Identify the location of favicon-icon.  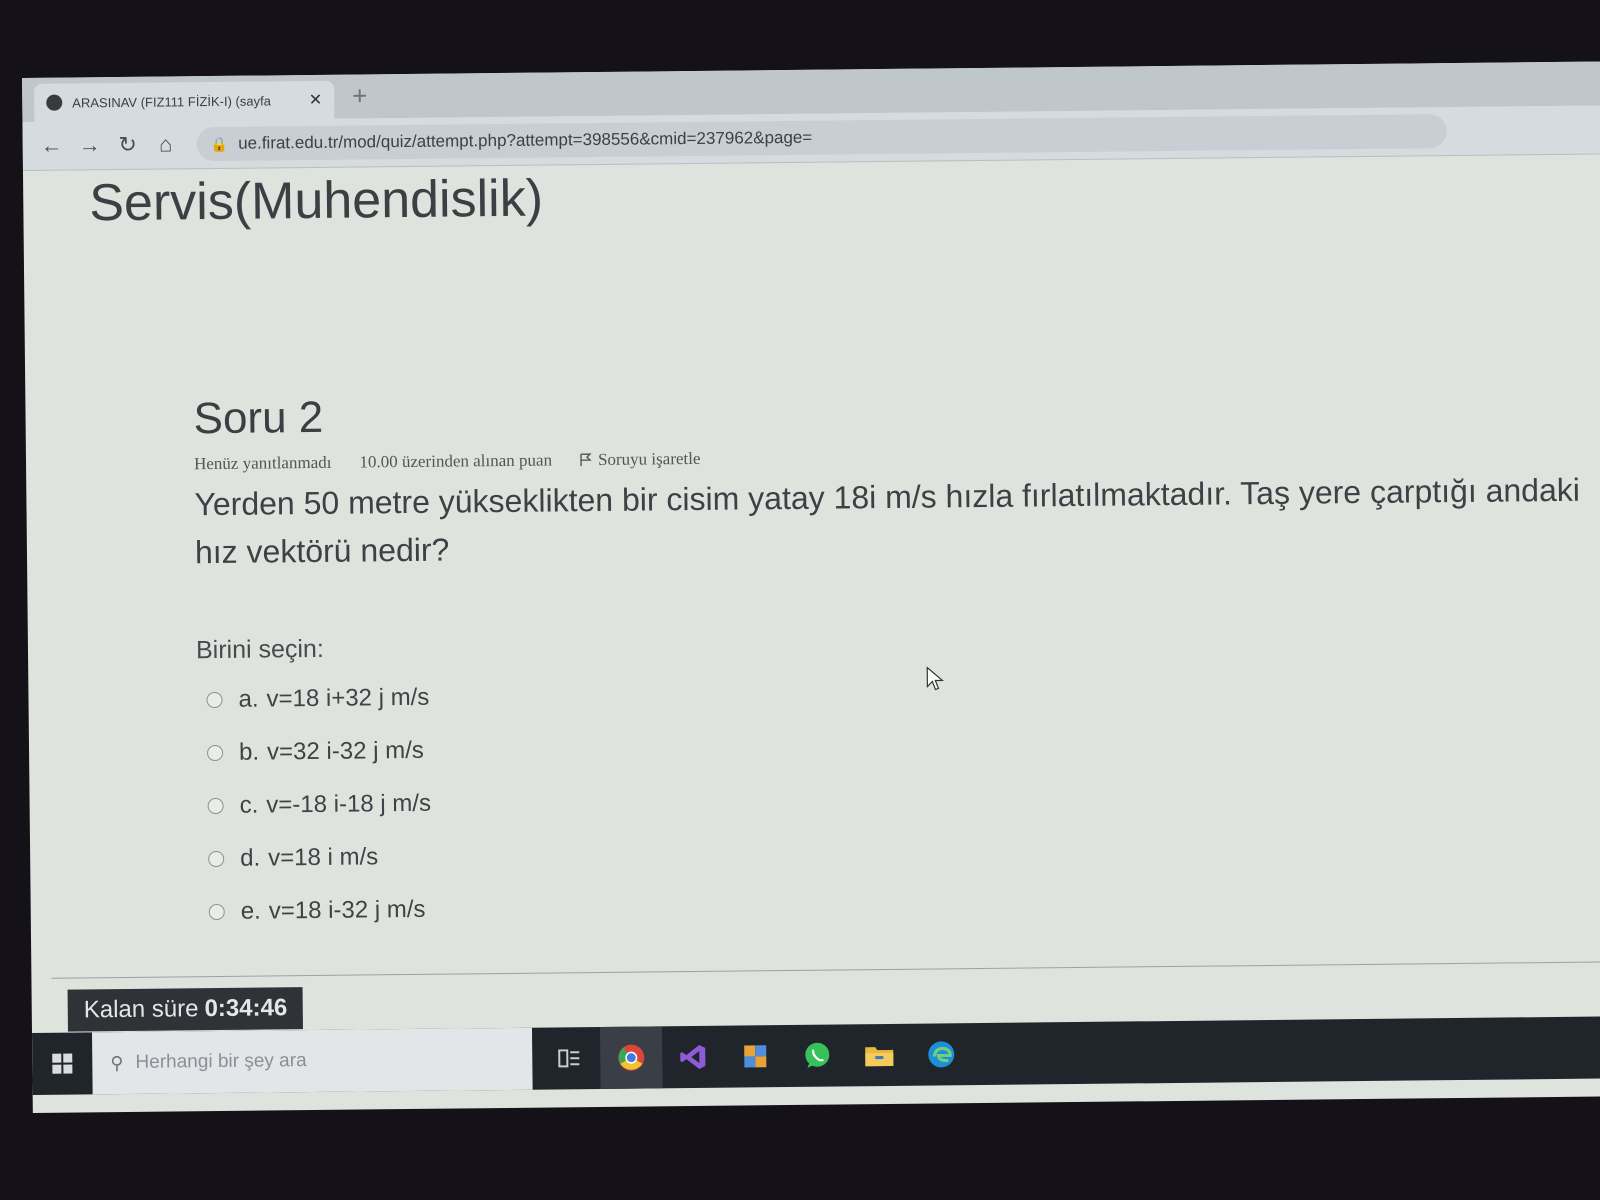
(54, 102).